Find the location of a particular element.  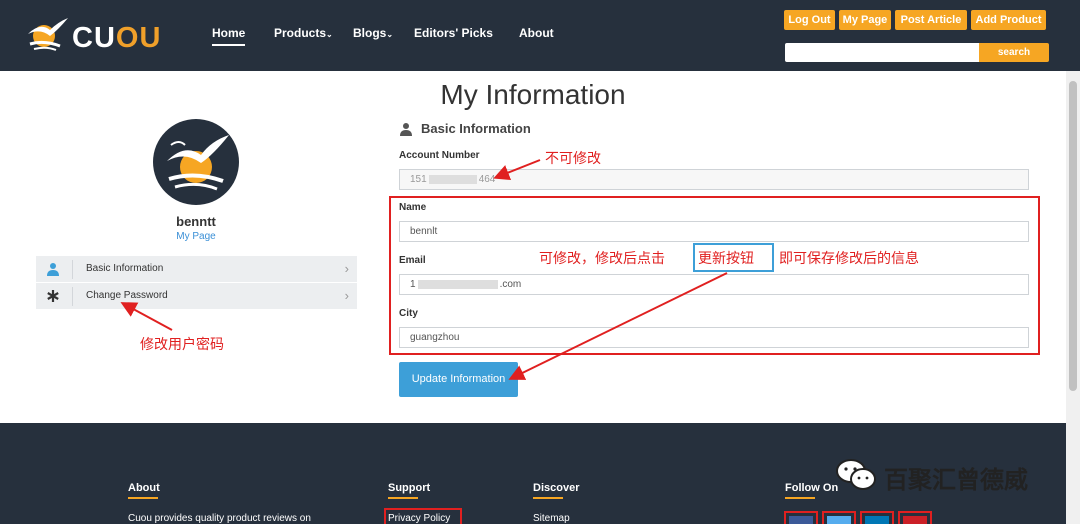

footer-sitemap-link: Sitemap is located at coordinates (551, 518).